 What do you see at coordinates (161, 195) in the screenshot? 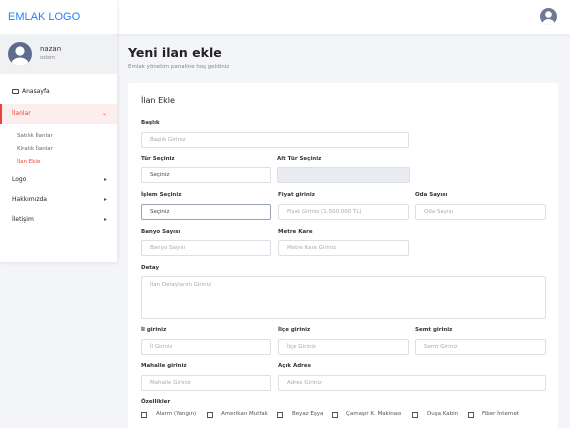
I see `islem-label: İşlem Seçiniz` at bounding box center [161, 195].